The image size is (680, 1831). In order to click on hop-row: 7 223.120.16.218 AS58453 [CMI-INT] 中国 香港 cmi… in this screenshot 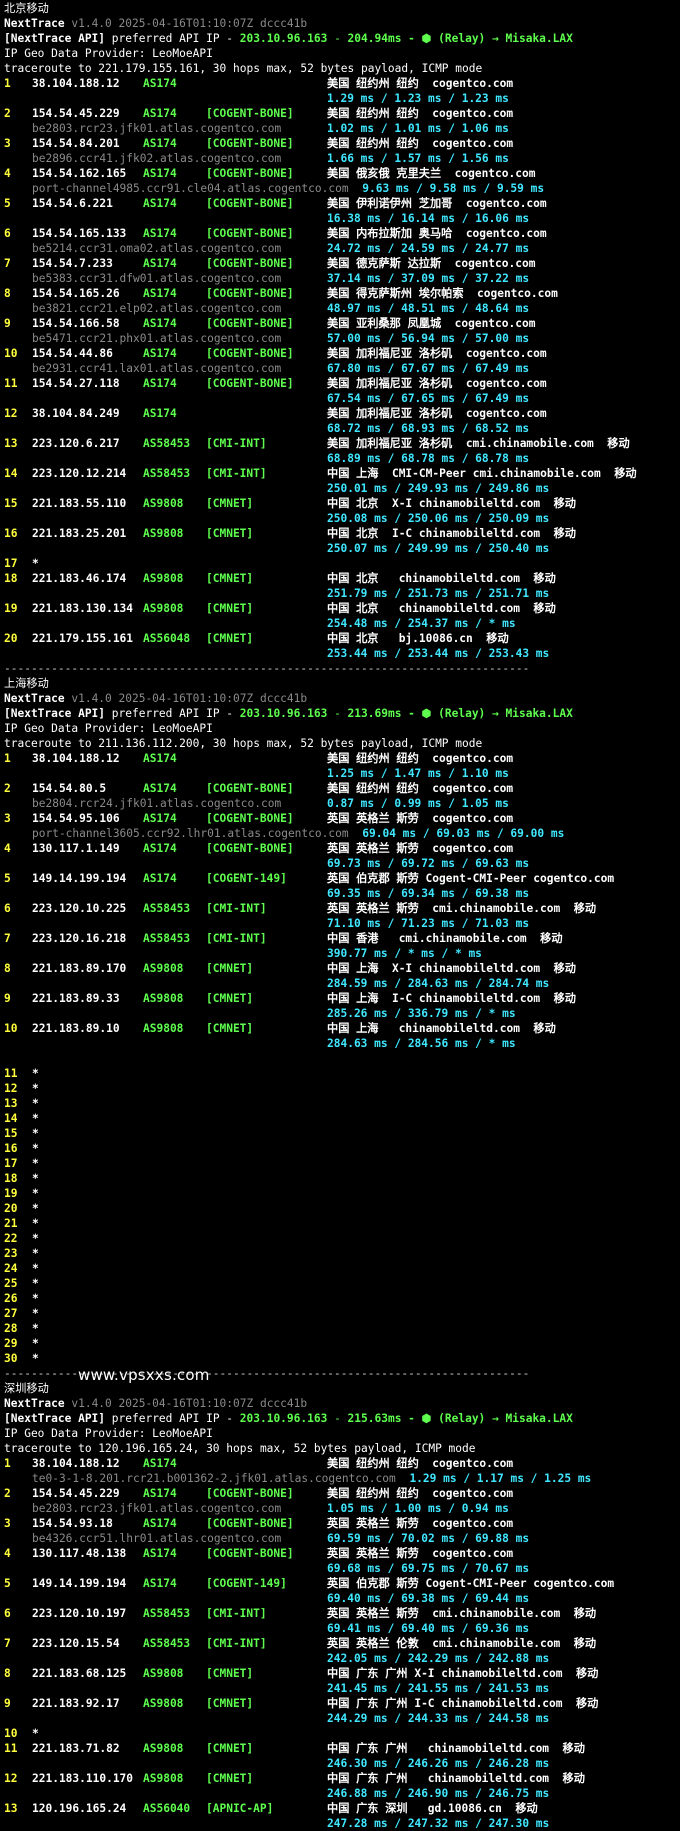, I will do `click(342, 938)`.